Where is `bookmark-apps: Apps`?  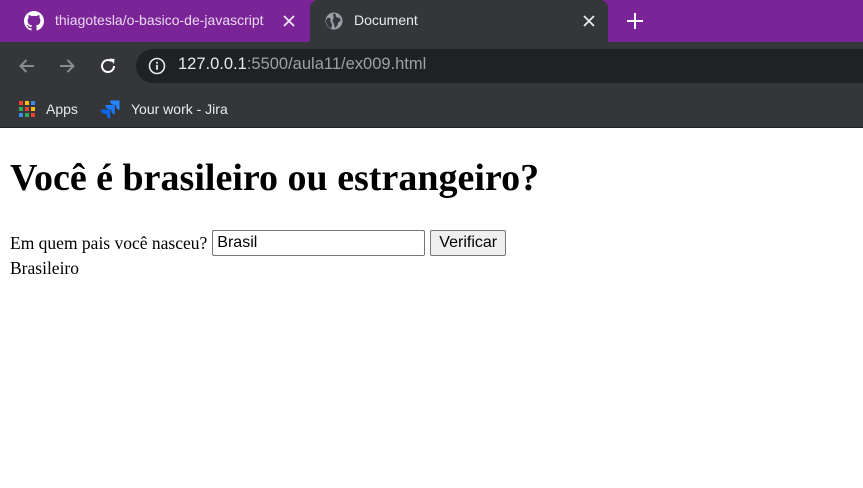 bookmark-apps: Apps is located at coordinates (48, 109).